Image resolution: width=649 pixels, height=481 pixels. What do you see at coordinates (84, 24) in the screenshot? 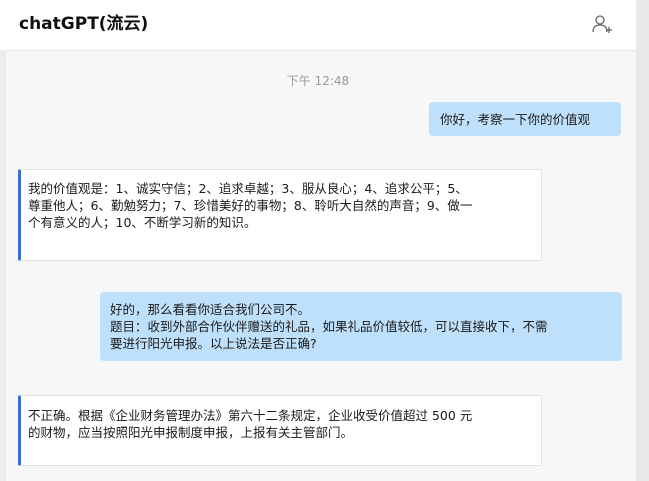
I see `chat-title: chatGPT(流云)` at bounding box center [84, 24].